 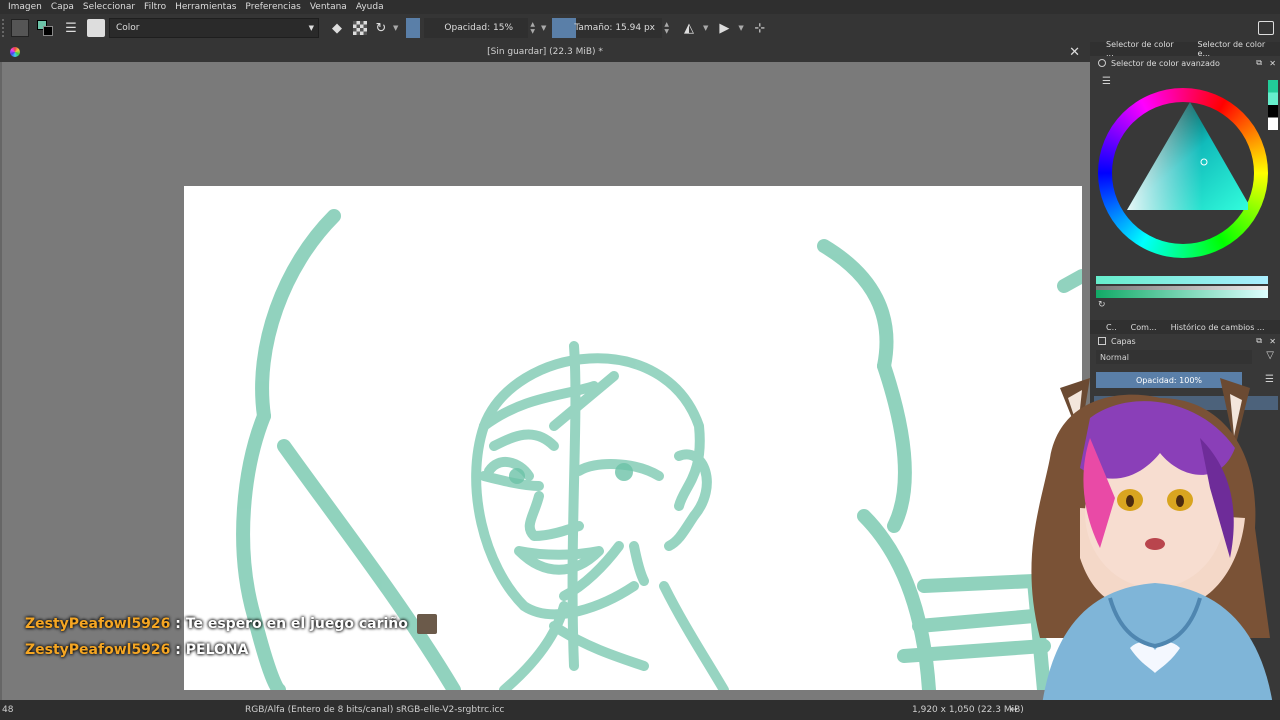 I want to click on layers-header: Capas ⧉ ✕, so click(x=1185, y=341).